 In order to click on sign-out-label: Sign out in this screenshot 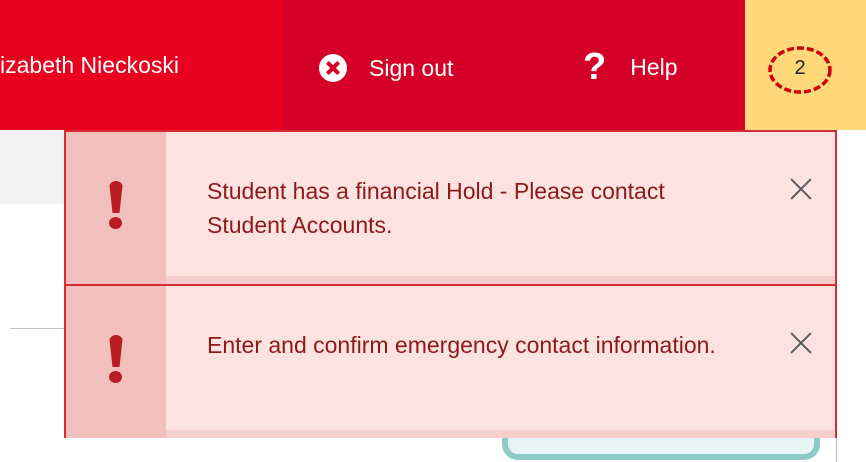, I will do `click(411, 67)`.